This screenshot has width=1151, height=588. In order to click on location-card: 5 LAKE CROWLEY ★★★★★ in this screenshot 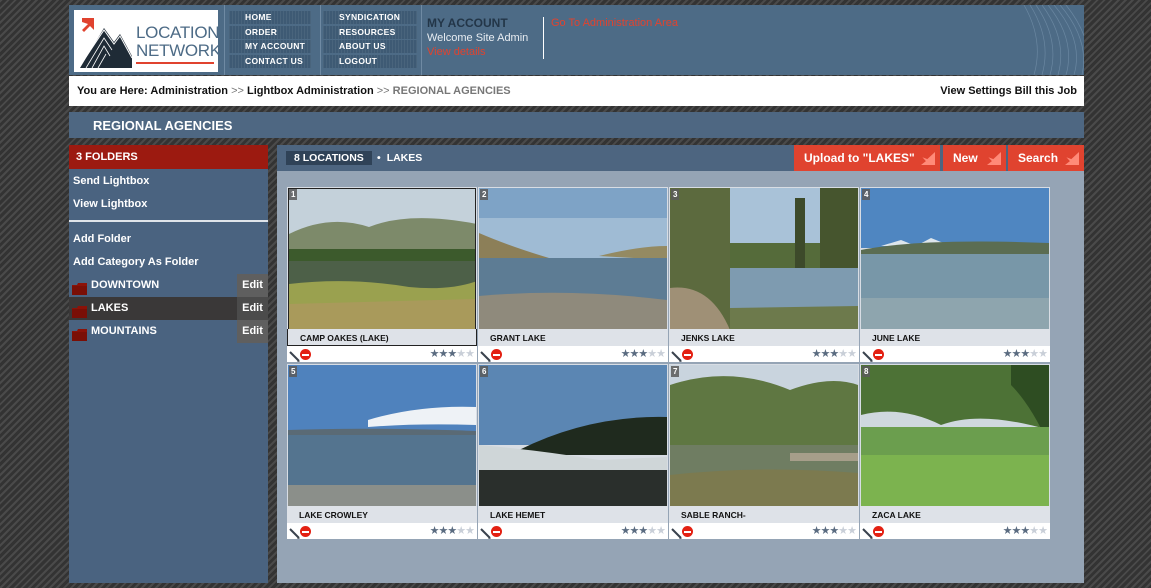, I will do `click(382, 451)`.